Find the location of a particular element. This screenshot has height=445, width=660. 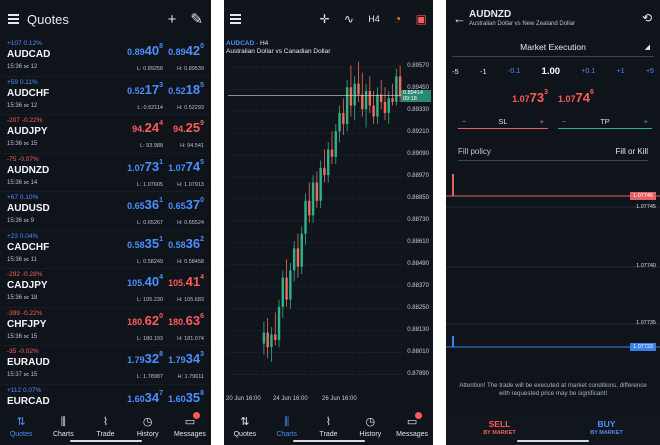

volume-minus-1: -1 is located at coordinates (483, 71).